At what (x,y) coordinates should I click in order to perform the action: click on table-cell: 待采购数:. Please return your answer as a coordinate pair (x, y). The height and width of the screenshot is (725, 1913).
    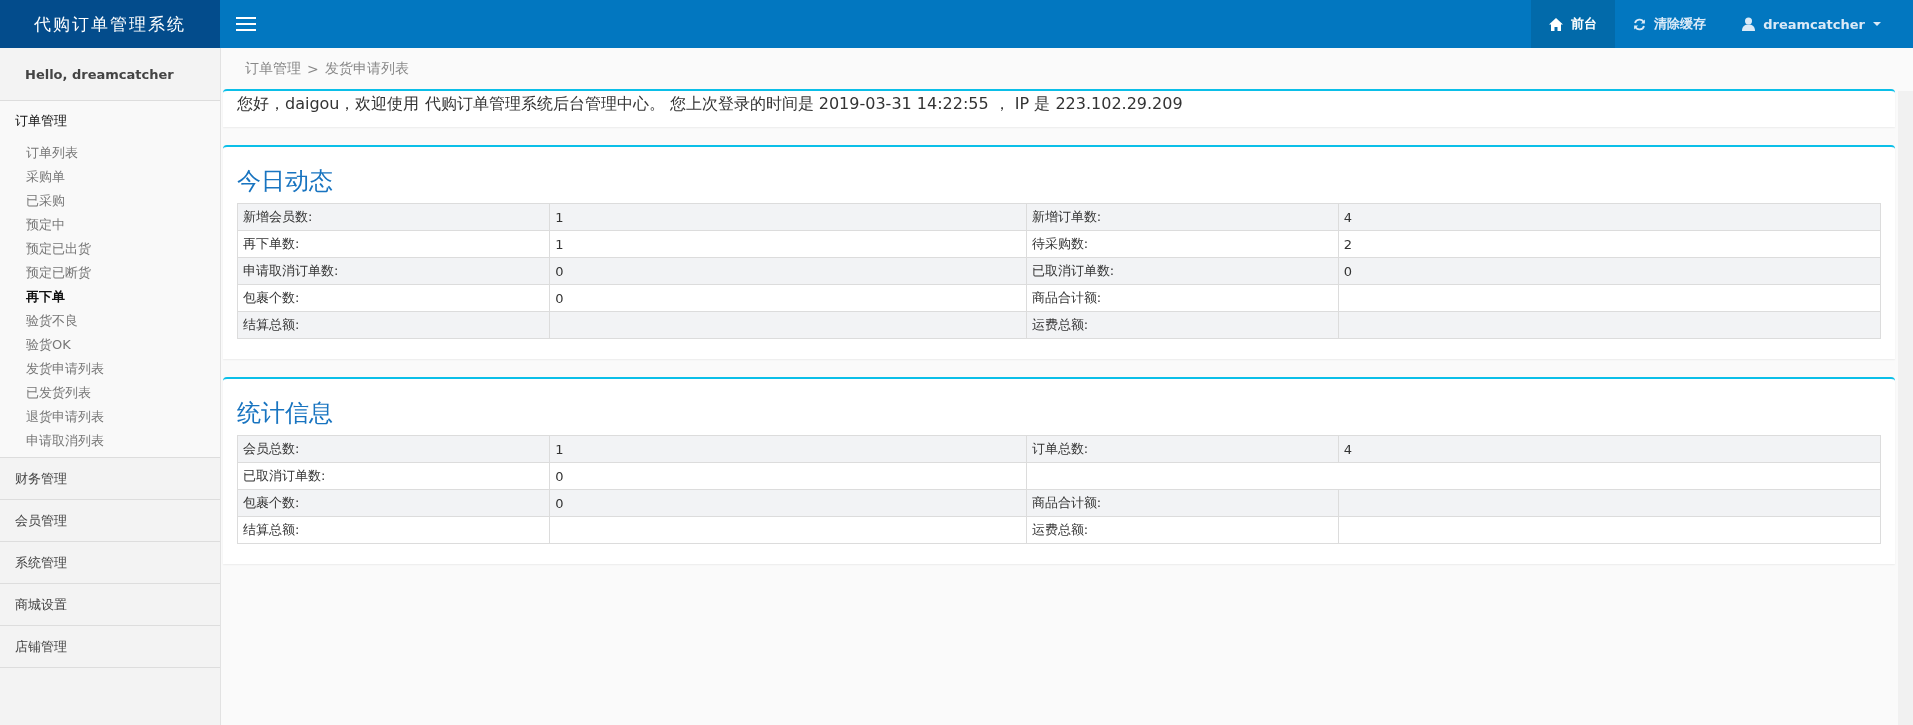
    Looking at the image, I should click on (1182, 244).